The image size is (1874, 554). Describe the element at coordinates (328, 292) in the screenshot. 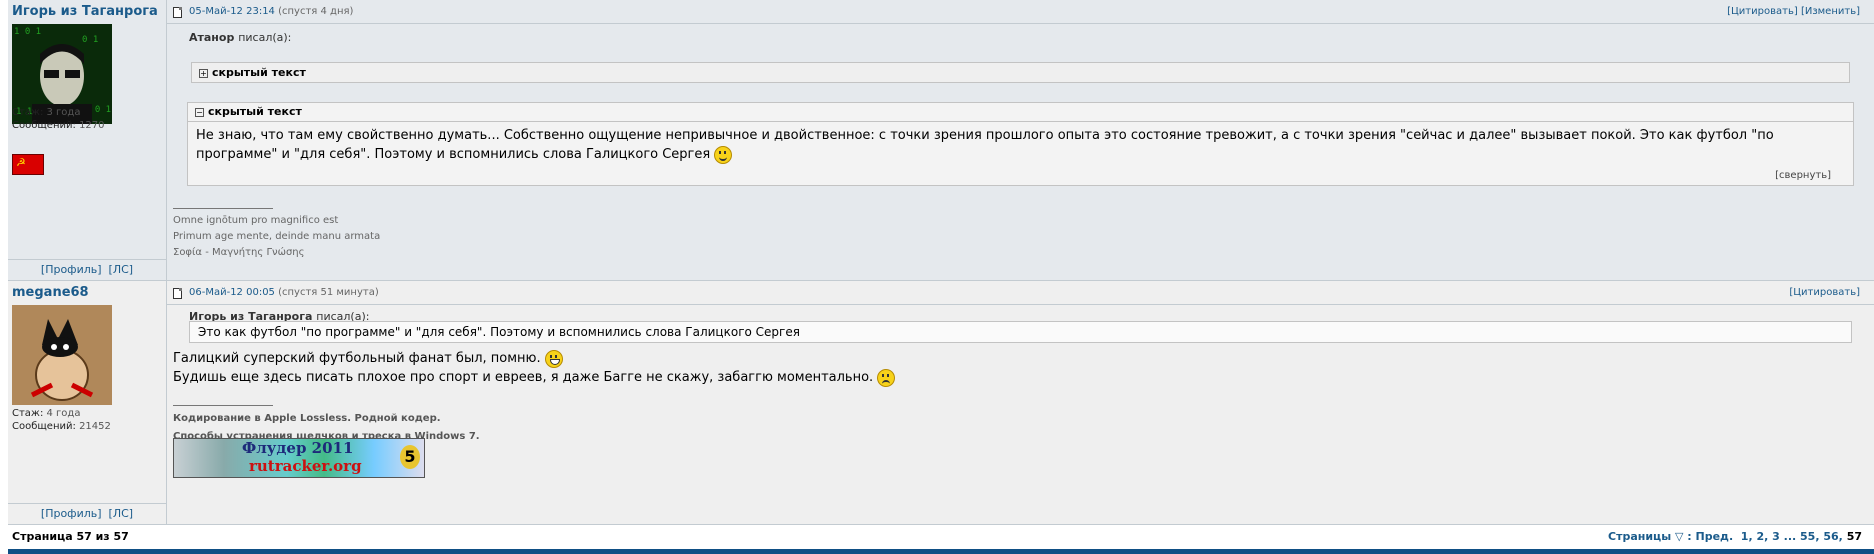

I see `post-ago: (спустя 51 минута)` at that location.